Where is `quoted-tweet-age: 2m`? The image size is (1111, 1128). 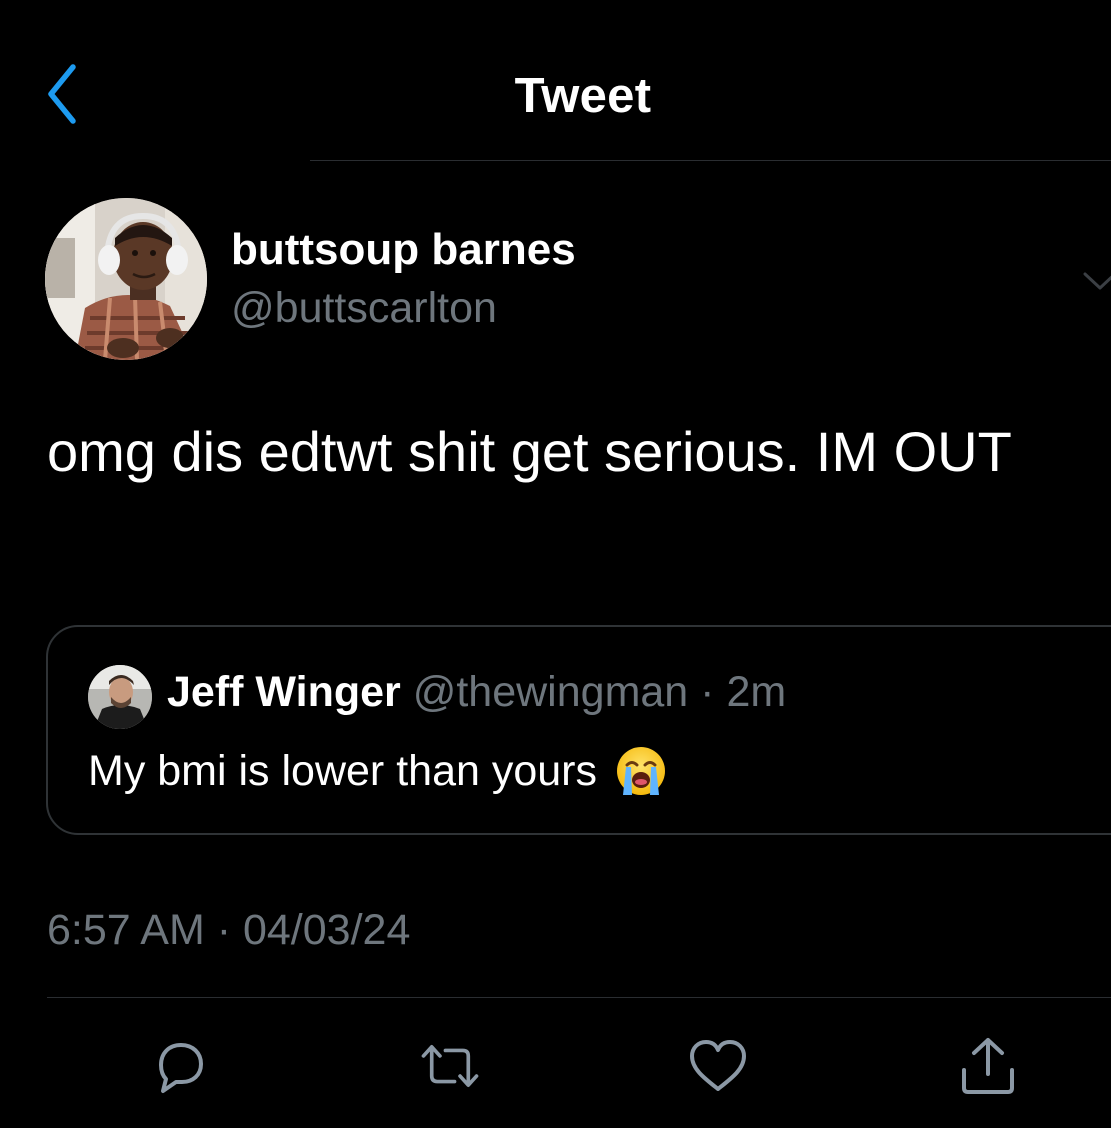 quoted-tweet-age: 2m is located at coordinates (756, 692).